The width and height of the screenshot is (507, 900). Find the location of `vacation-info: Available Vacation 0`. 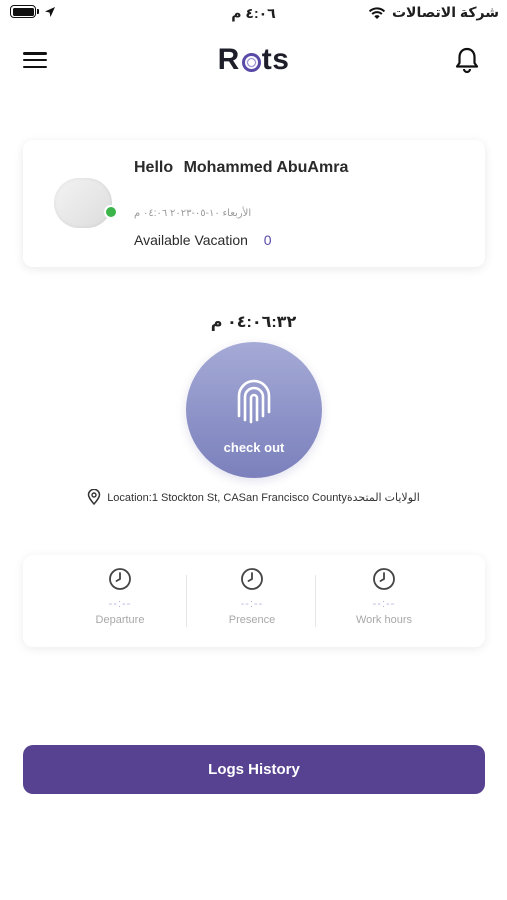

vacation-info: Available Vacation 0 is located at coordinates (203, 240).